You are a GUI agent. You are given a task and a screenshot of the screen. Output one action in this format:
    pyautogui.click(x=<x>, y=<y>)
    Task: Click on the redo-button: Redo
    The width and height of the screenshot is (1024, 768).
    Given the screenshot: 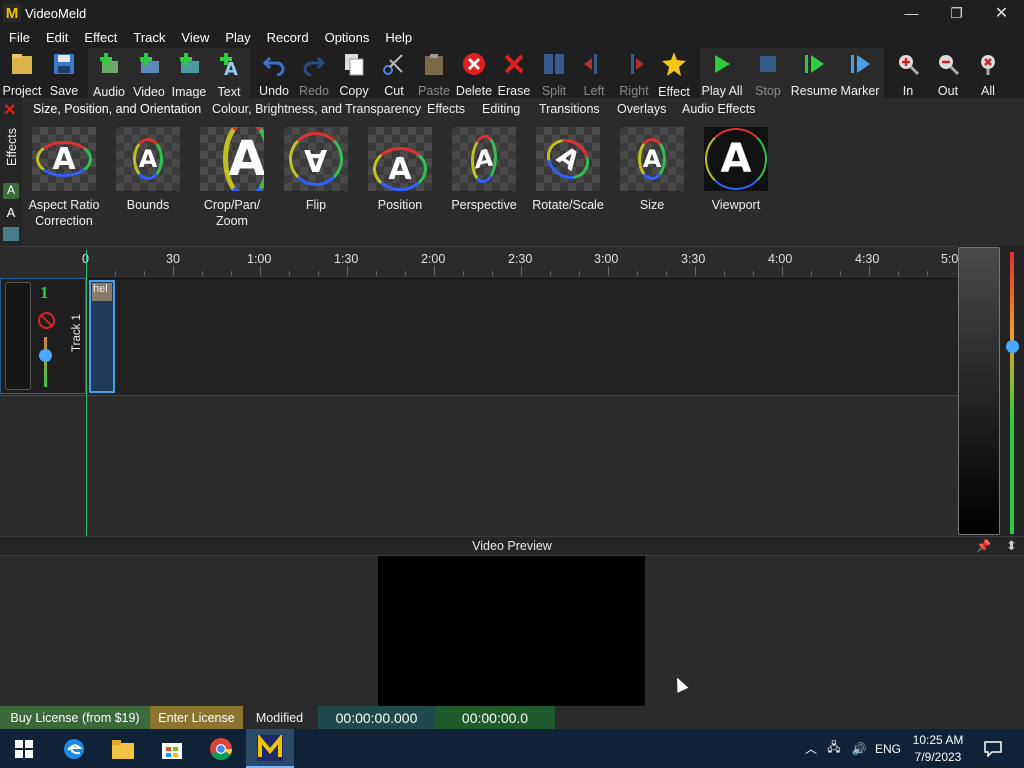 What is the action you would take?
    pyautogui.click(x=314, y=73)
    